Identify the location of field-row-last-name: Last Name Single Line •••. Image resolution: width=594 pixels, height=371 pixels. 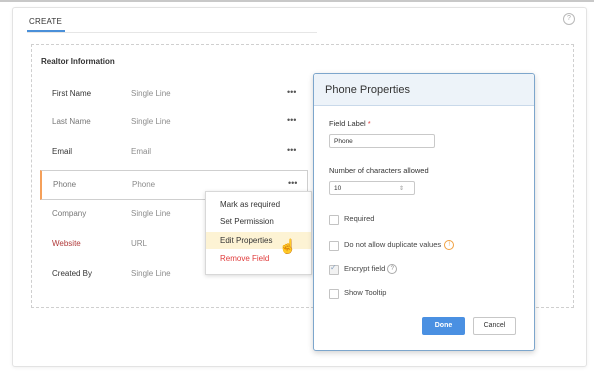
(173, 122).